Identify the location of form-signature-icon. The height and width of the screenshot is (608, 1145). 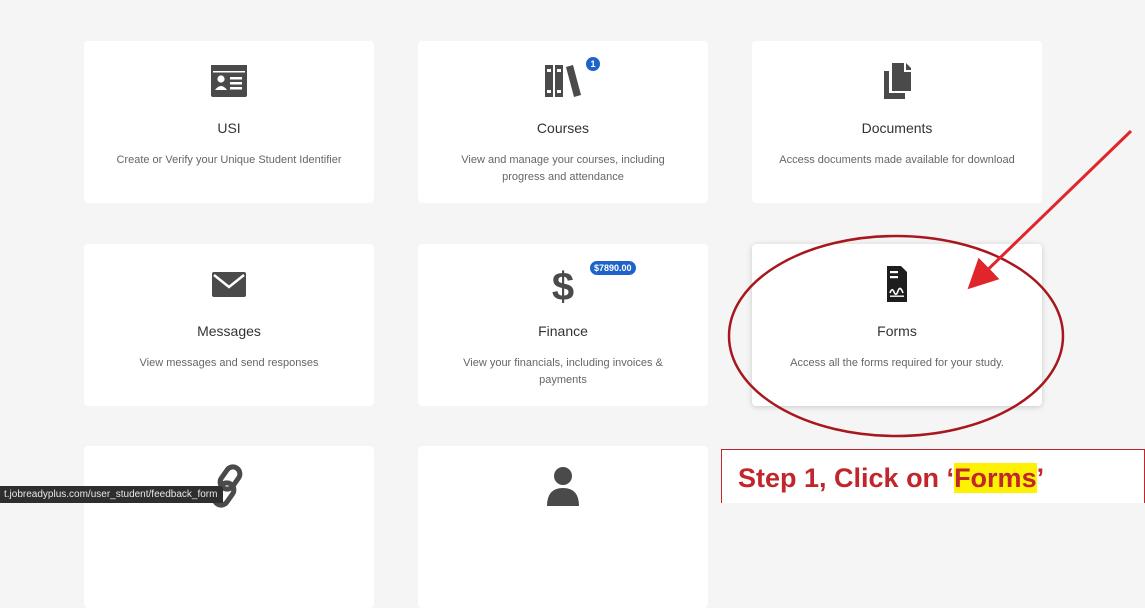
(897, 284).